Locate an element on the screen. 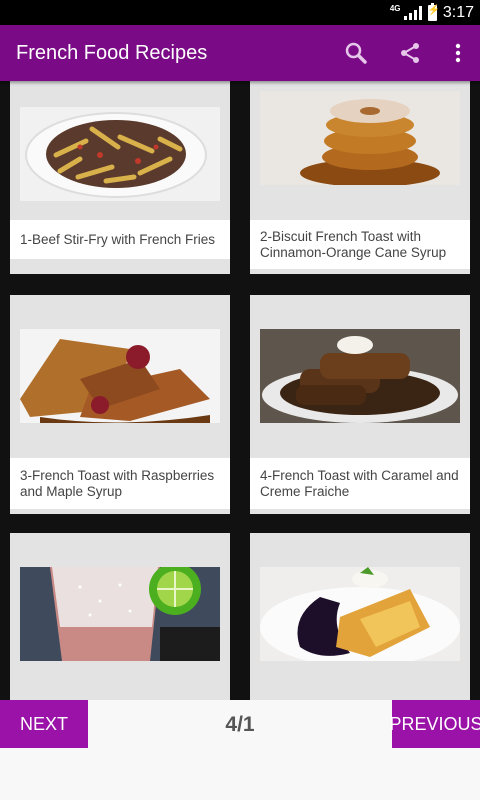 Image resolution: width=480 pixels, height=800 pixels. recipe-image-biscuit-french-toast is located at coordinates (360, 138).